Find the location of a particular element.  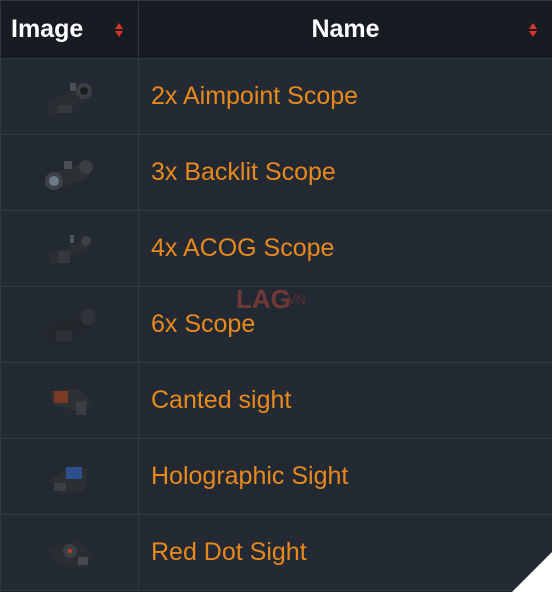

table-row: Canted sight is located at coordinates (276, 400).